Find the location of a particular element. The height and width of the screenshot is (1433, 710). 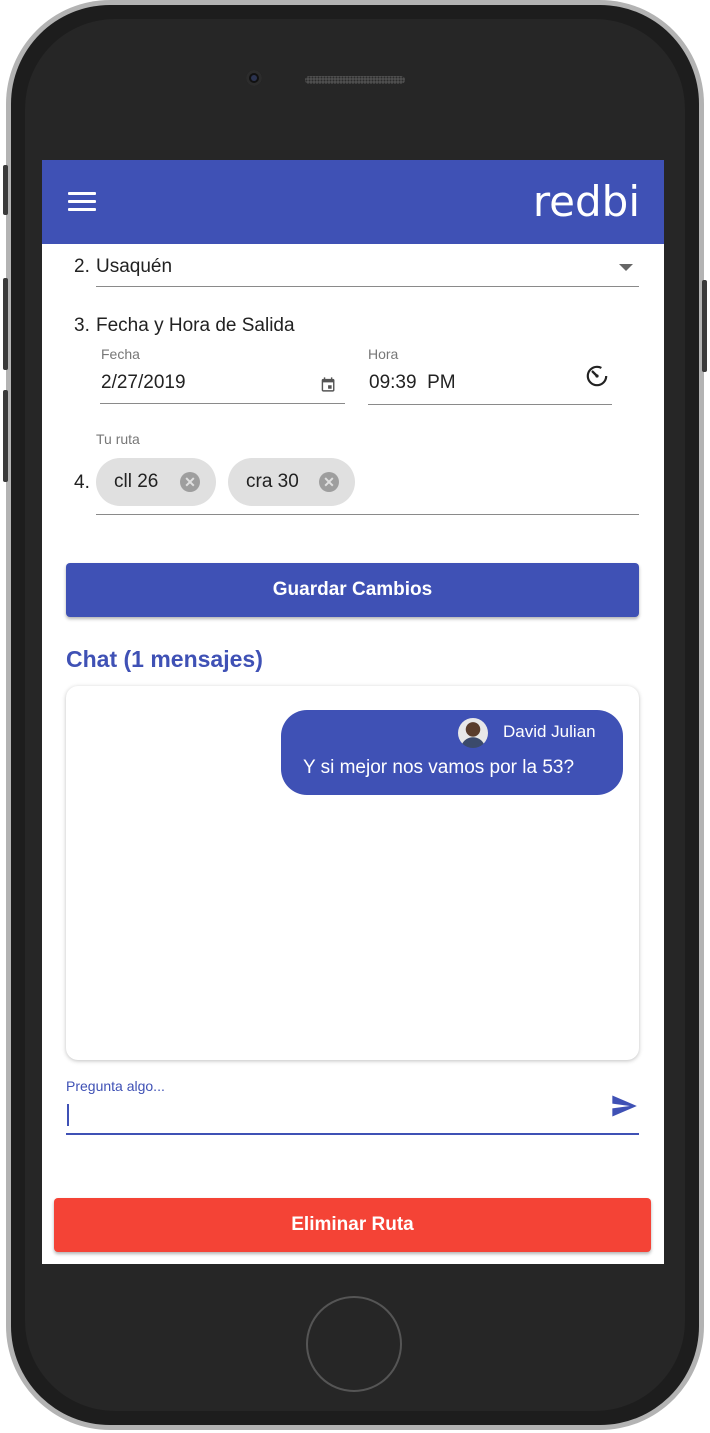

side-button-volume-up is located at coordinates (5, 324).